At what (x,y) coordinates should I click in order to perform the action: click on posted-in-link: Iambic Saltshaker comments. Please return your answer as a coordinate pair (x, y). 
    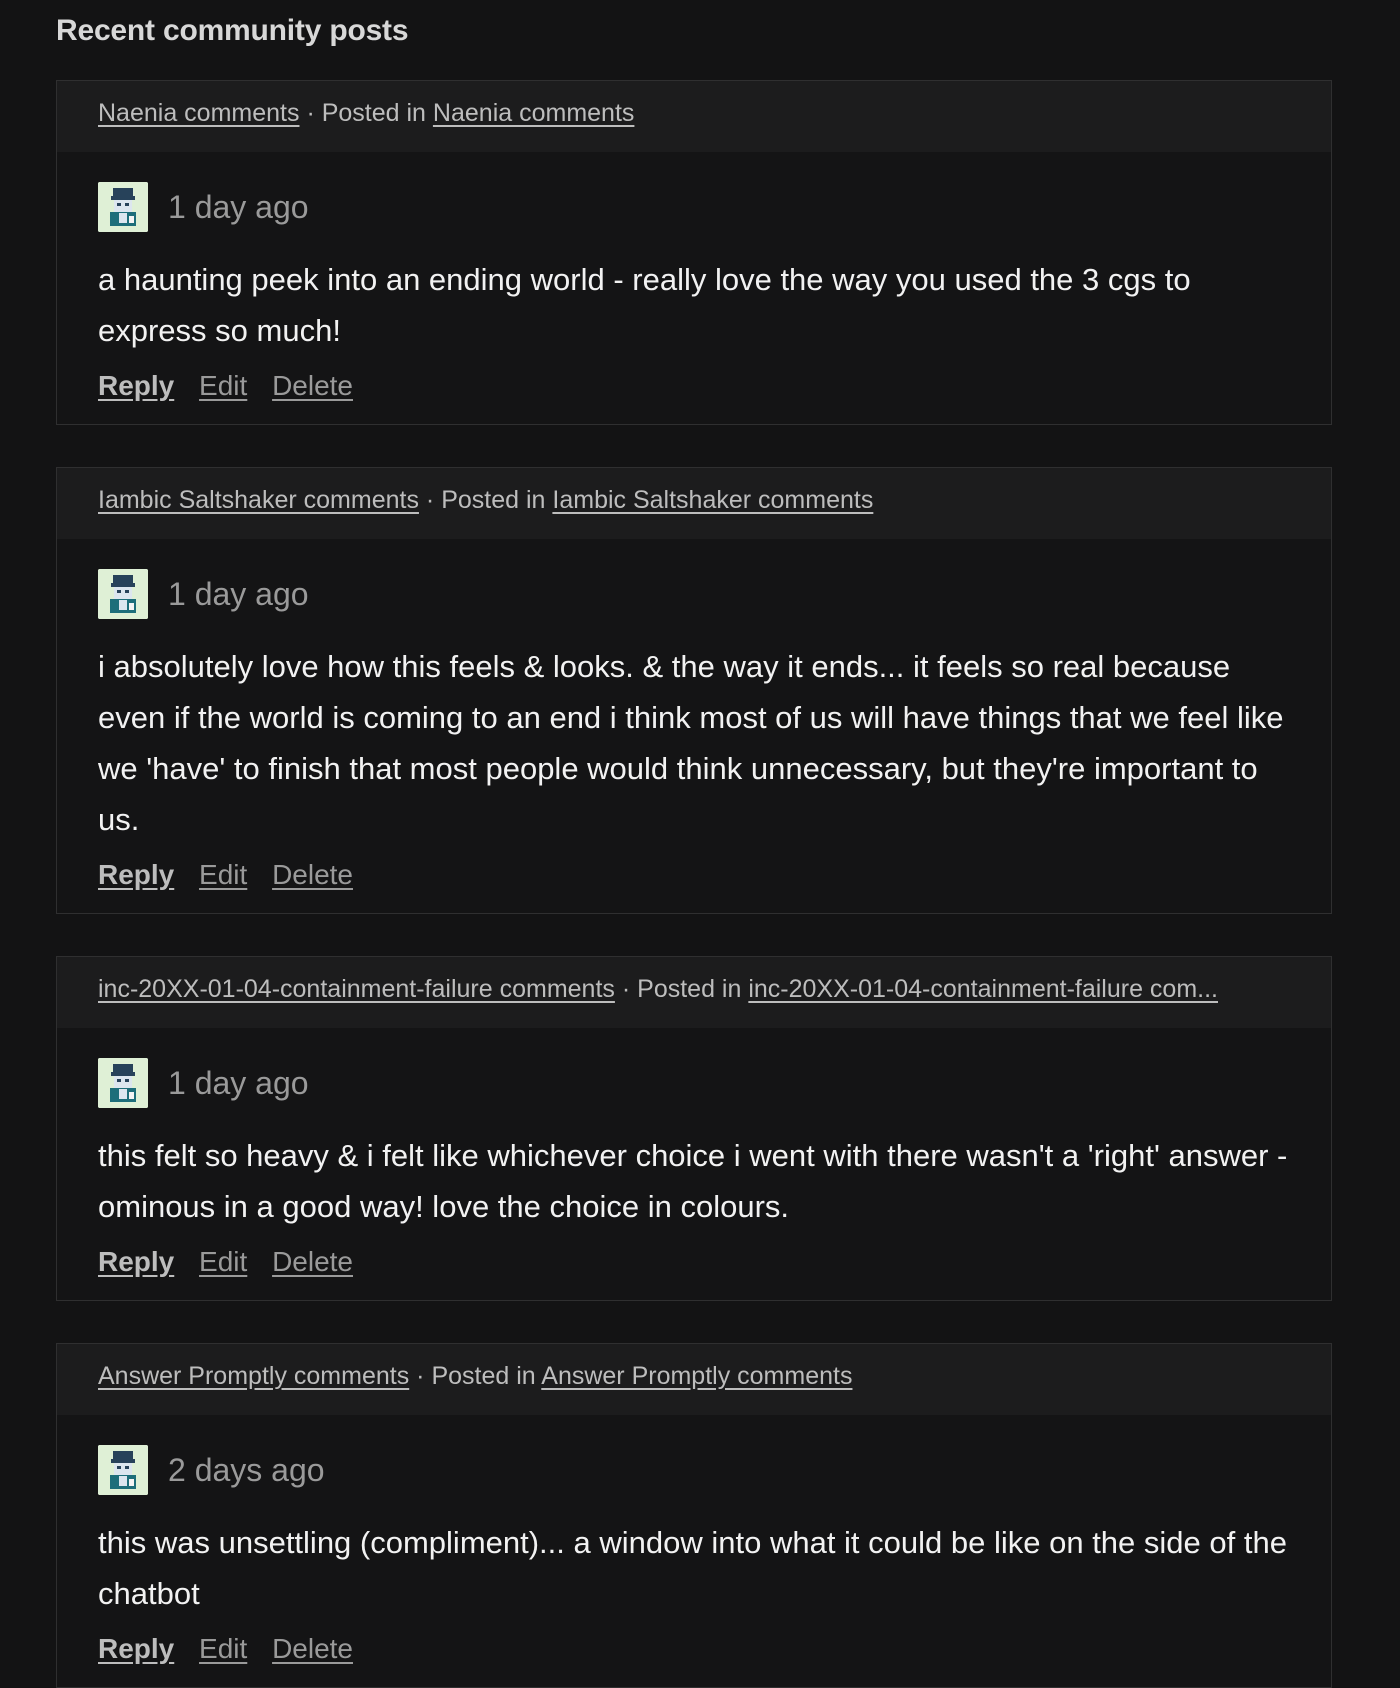
    Looking at the image, I should click on (712, 500).